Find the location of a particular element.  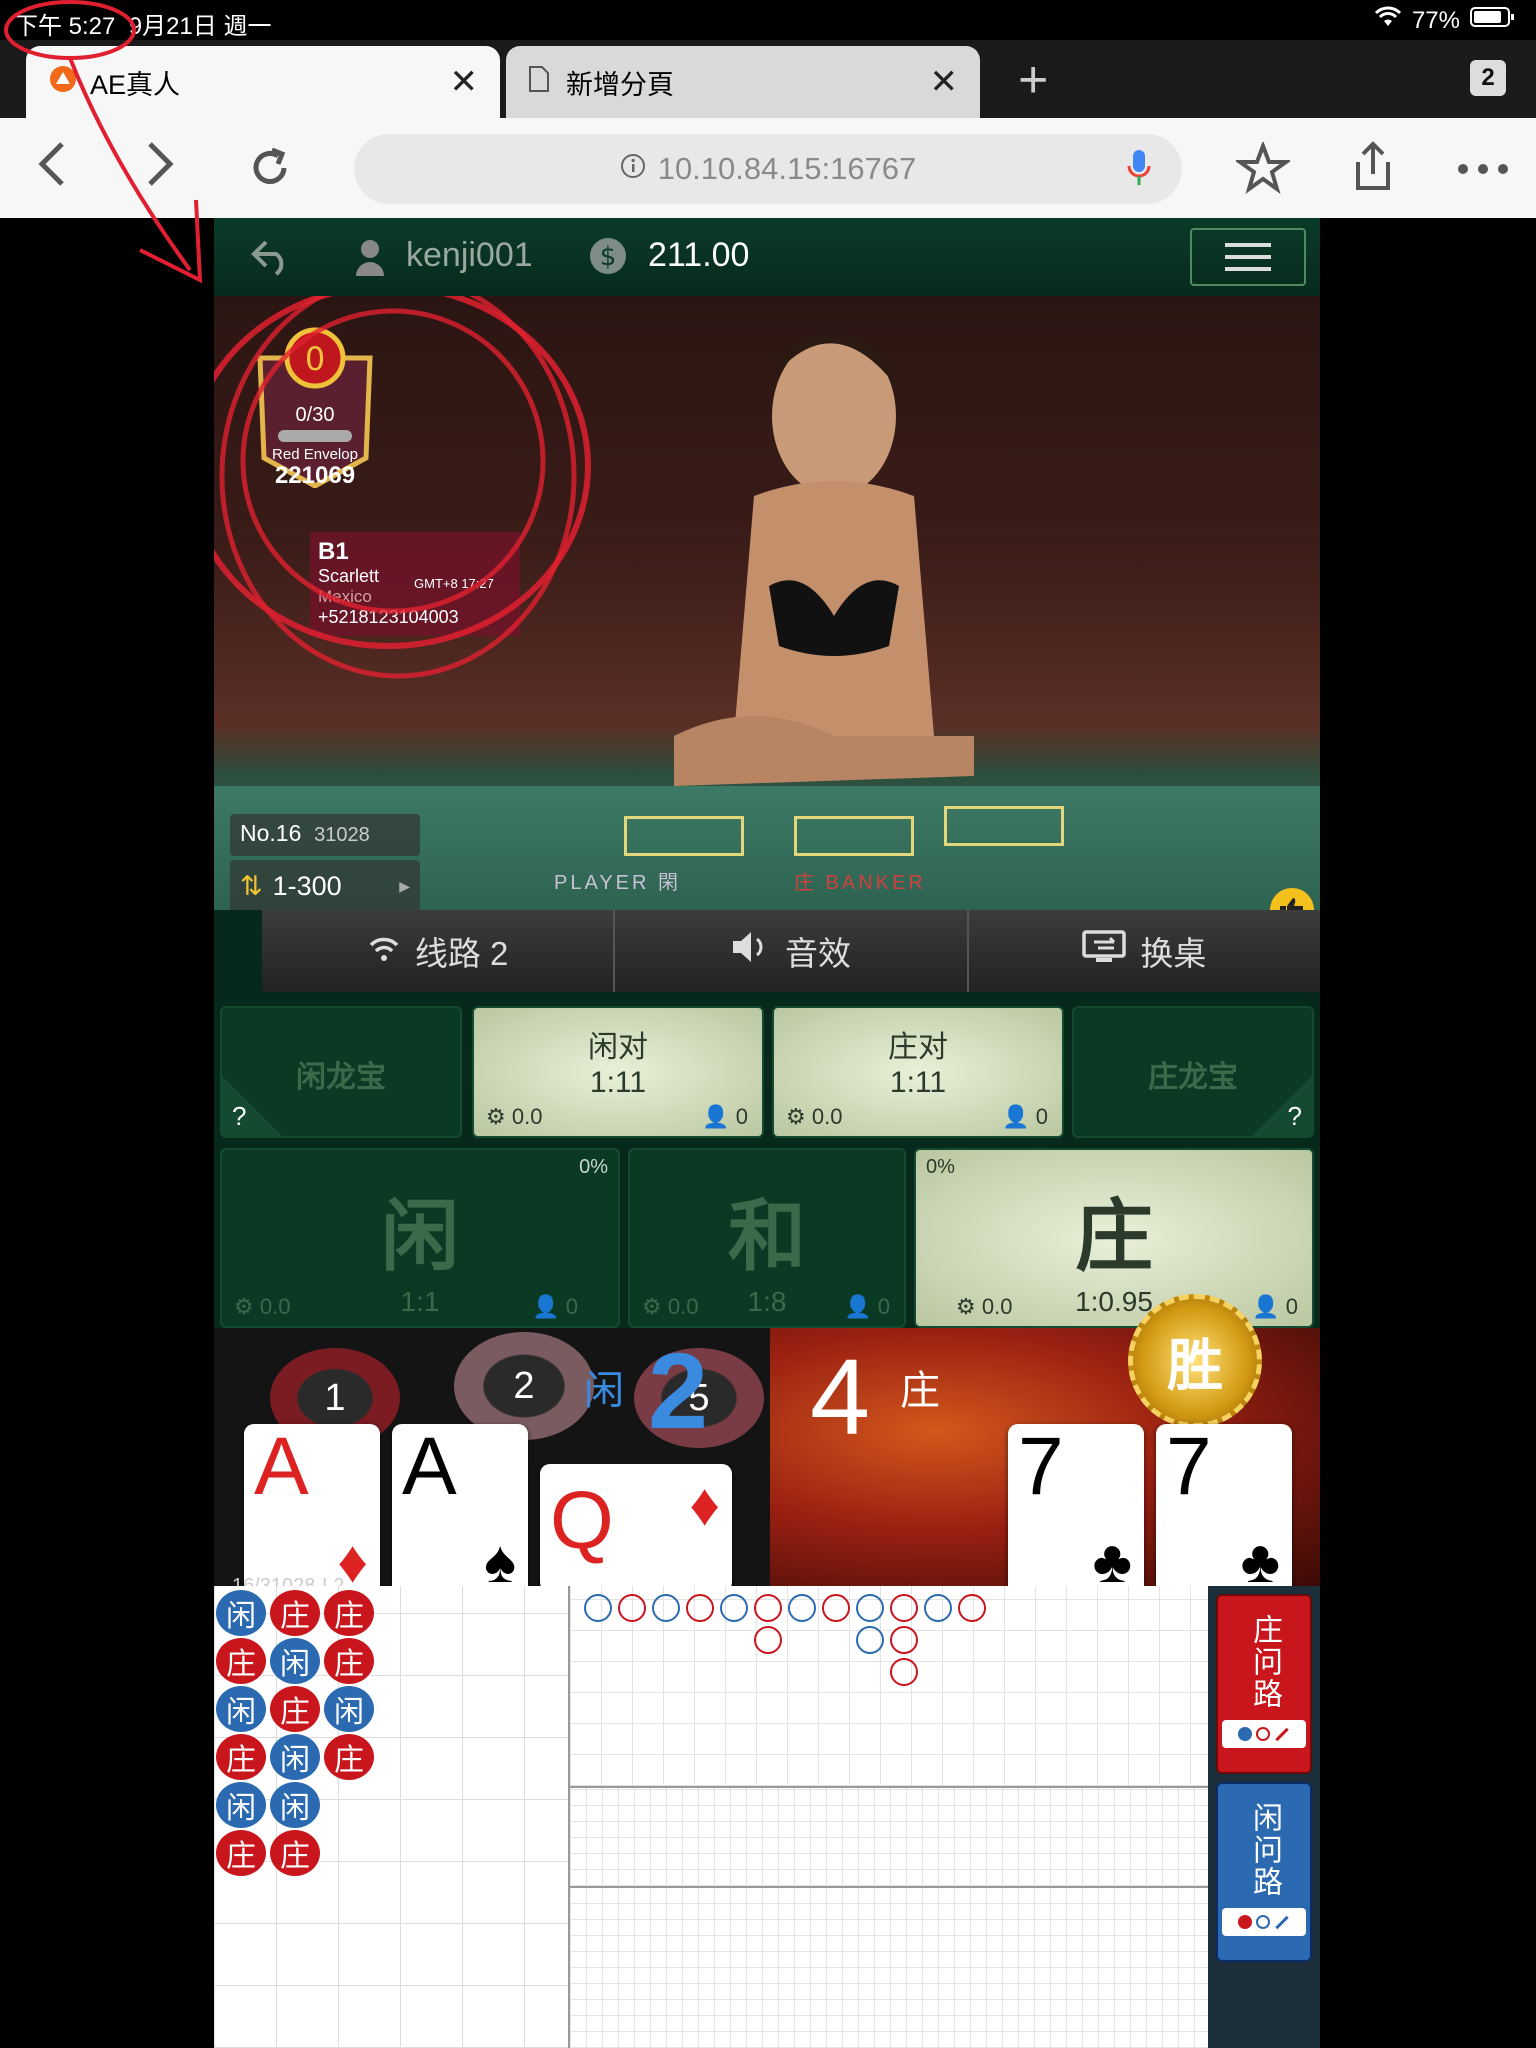

small-road is located at coordinates (888, 1967).